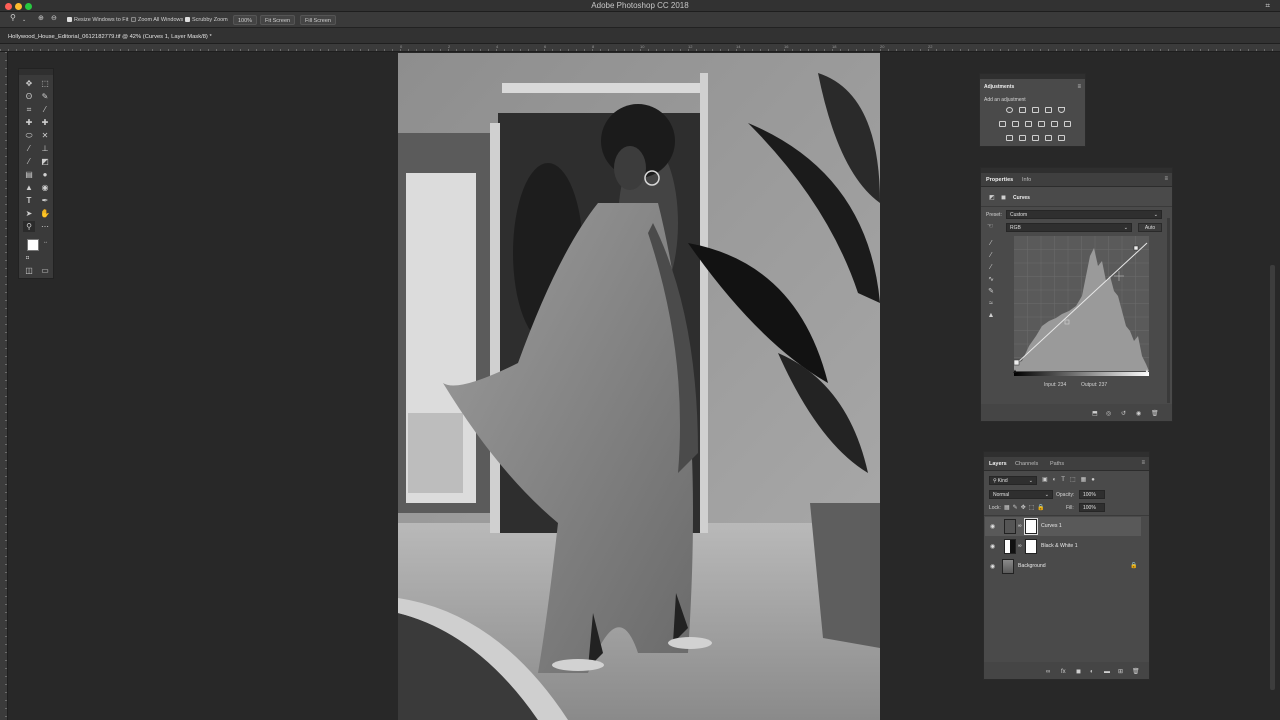  Describe the element at coordinates (1003, 197) in the screenshot. I see `mask-icon: ◼` at that location.